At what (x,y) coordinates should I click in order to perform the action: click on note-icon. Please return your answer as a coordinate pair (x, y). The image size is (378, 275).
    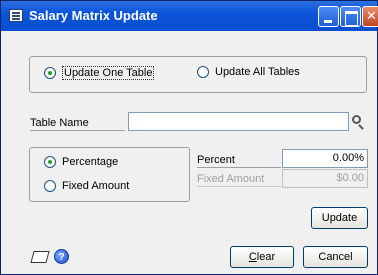
    Looking at the image, I should click on (40, 257).